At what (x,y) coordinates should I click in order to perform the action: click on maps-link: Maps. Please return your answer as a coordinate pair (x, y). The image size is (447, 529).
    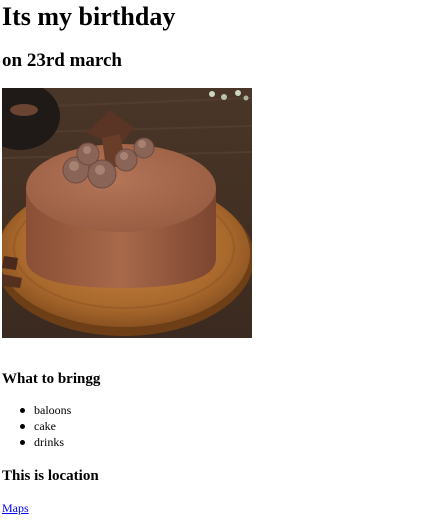
    Looking at the image, I should click on (15, 508).